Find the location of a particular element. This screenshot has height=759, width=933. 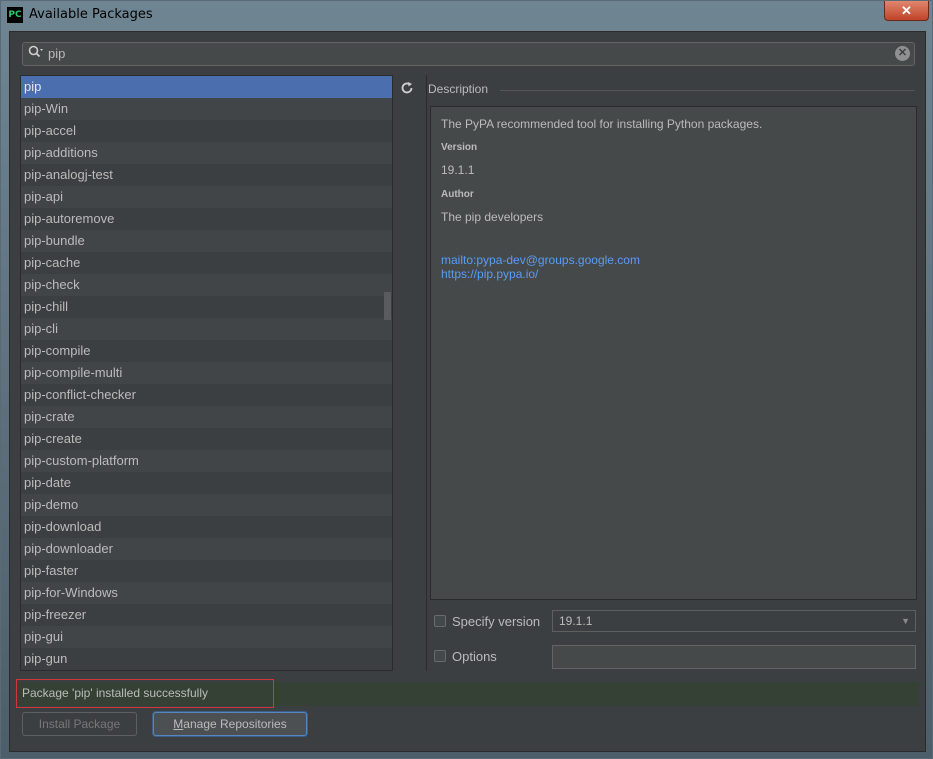

package-list-item: pip-custom-platform is located at coordinates (206, 461).